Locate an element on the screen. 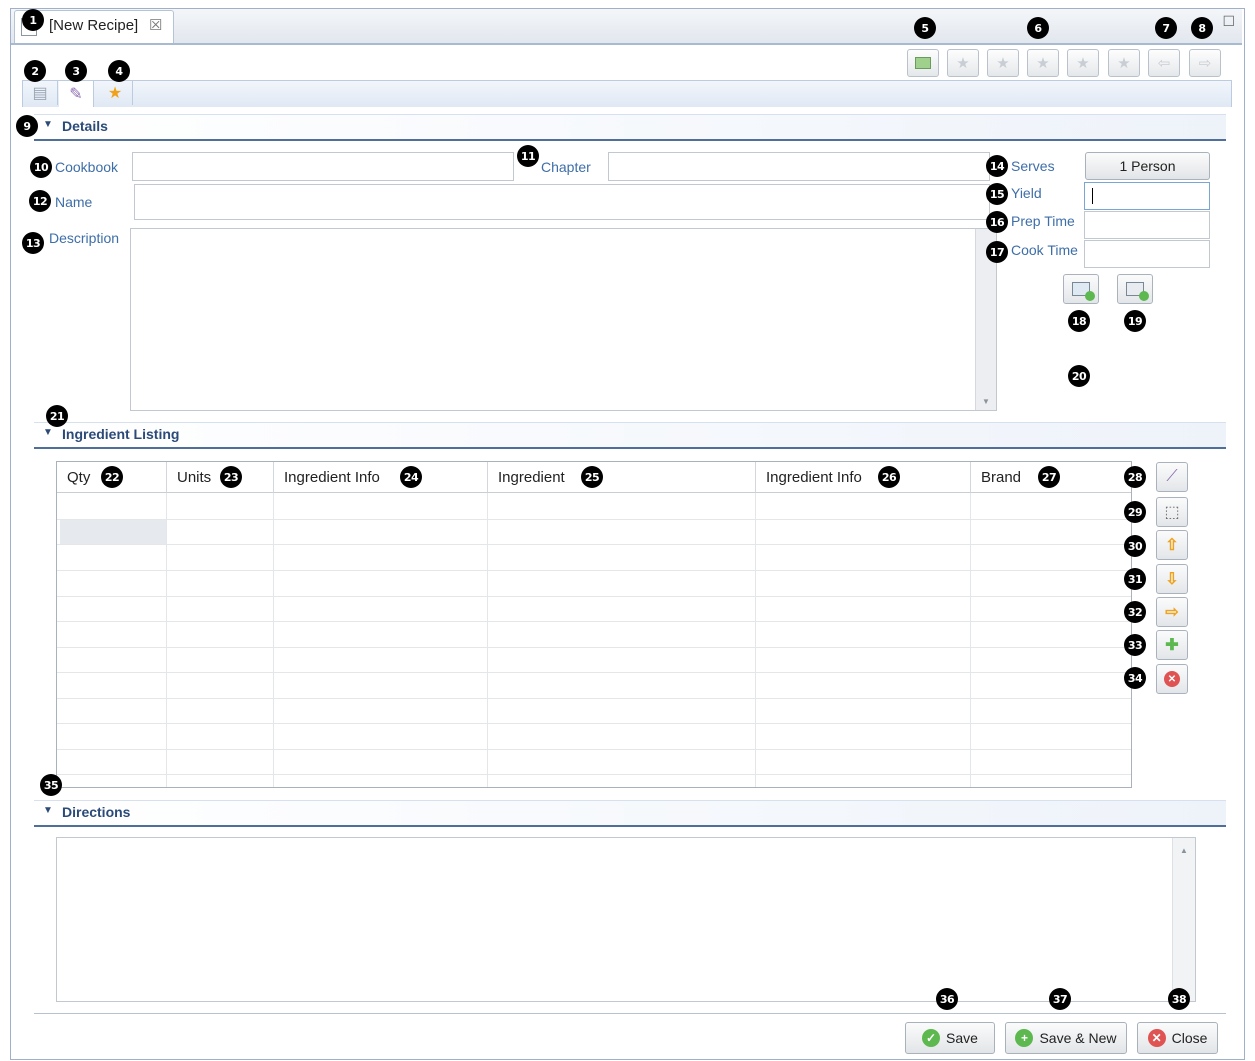 This screenshot has height=1061, width=1255. callout-marker: 24 is located at coordinates (411, 477).